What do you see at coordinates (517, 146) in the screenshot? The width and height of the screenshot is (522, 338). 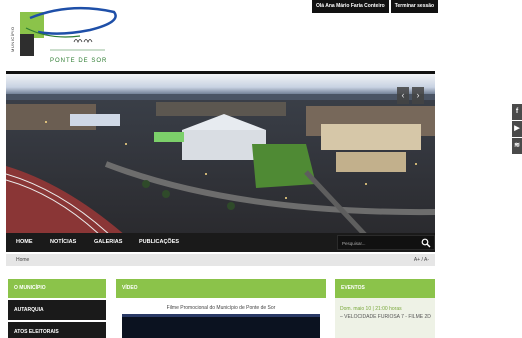 I see `rss-icon: ≋` at bounding box center [517, 146].